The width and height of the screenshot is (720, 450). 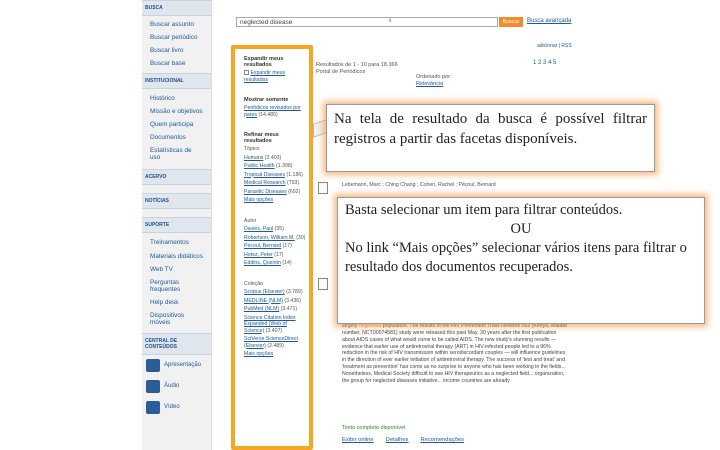 What do you see at coordinates (511, 22) in the screenshot?
I see `search-button: Buscar` at bounding box center [511, 22].